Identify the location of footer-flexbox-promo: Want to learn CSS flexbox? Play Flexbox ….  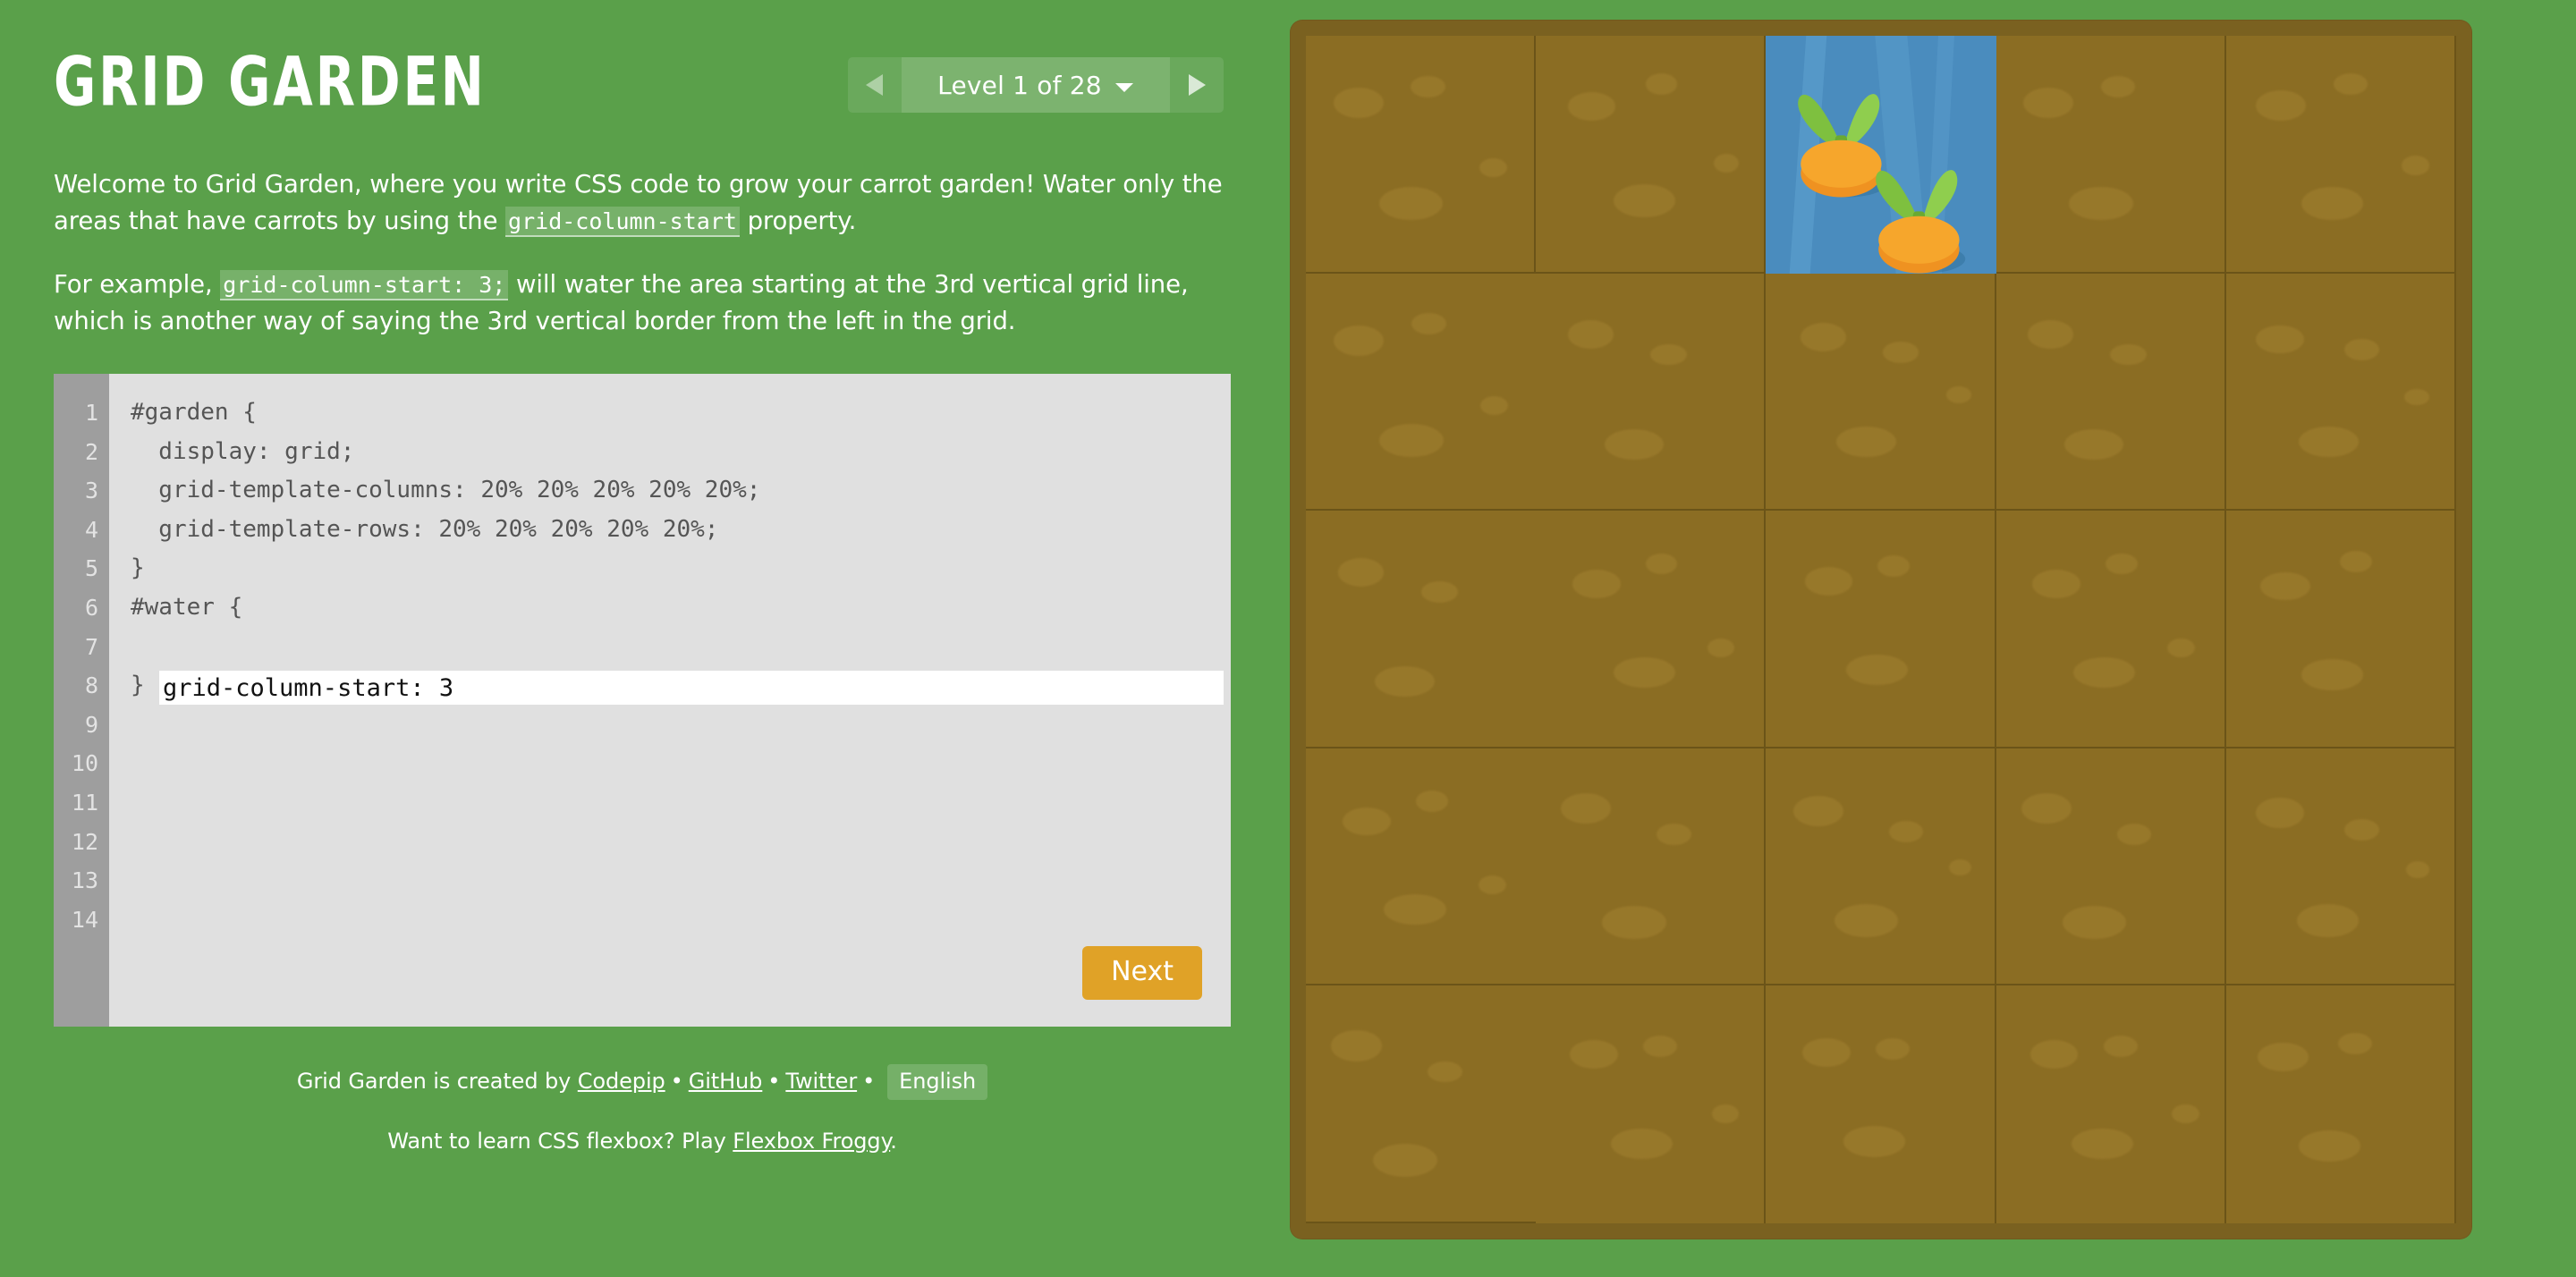
(642, 1141).